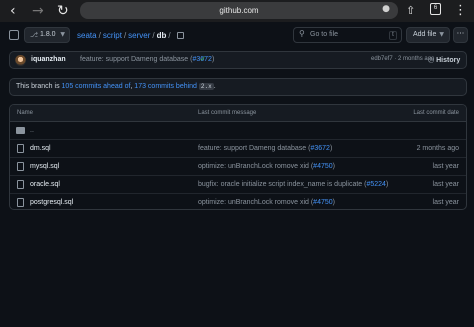 The image size is (474, 327). Describe the element at coordinates (96, 86) in the screenshot. I see `commits-ahead-link: 105 commits ahead of` at that location.